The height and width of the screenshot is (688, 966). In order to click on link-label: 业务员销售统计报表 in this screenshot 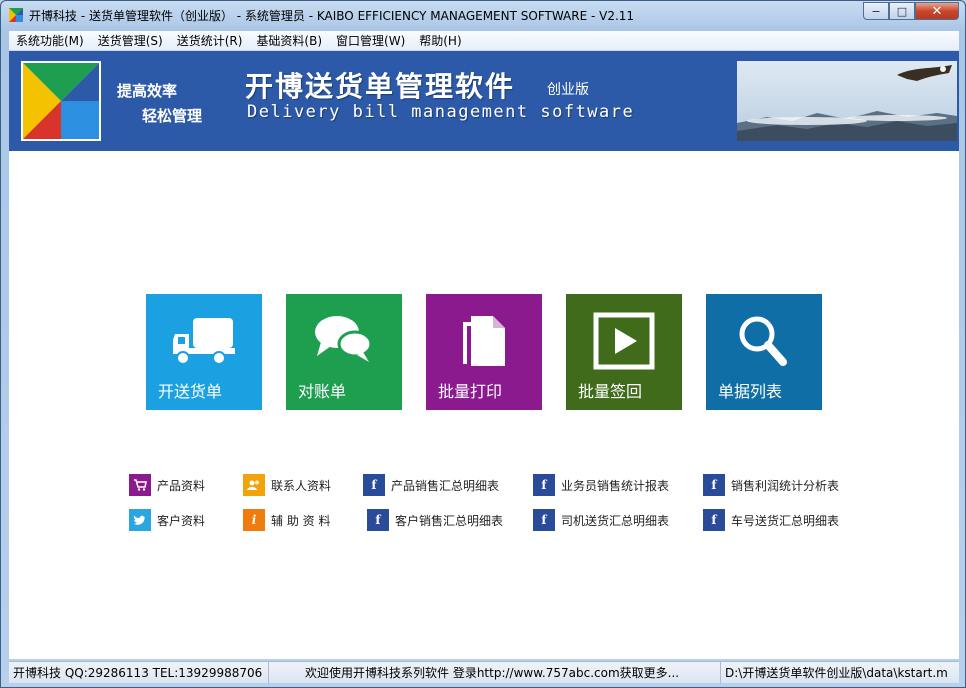, I will do `click(615, 485)`.